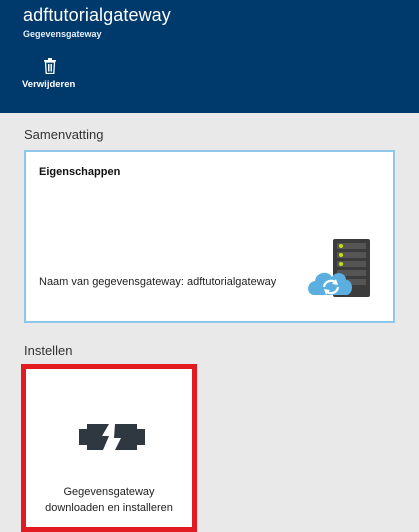 The image size is (419, 532). Describe the element at coordinates (62, 34) in the screenshot. I see `blade-subtitle: Gegevensgateway` at that location.